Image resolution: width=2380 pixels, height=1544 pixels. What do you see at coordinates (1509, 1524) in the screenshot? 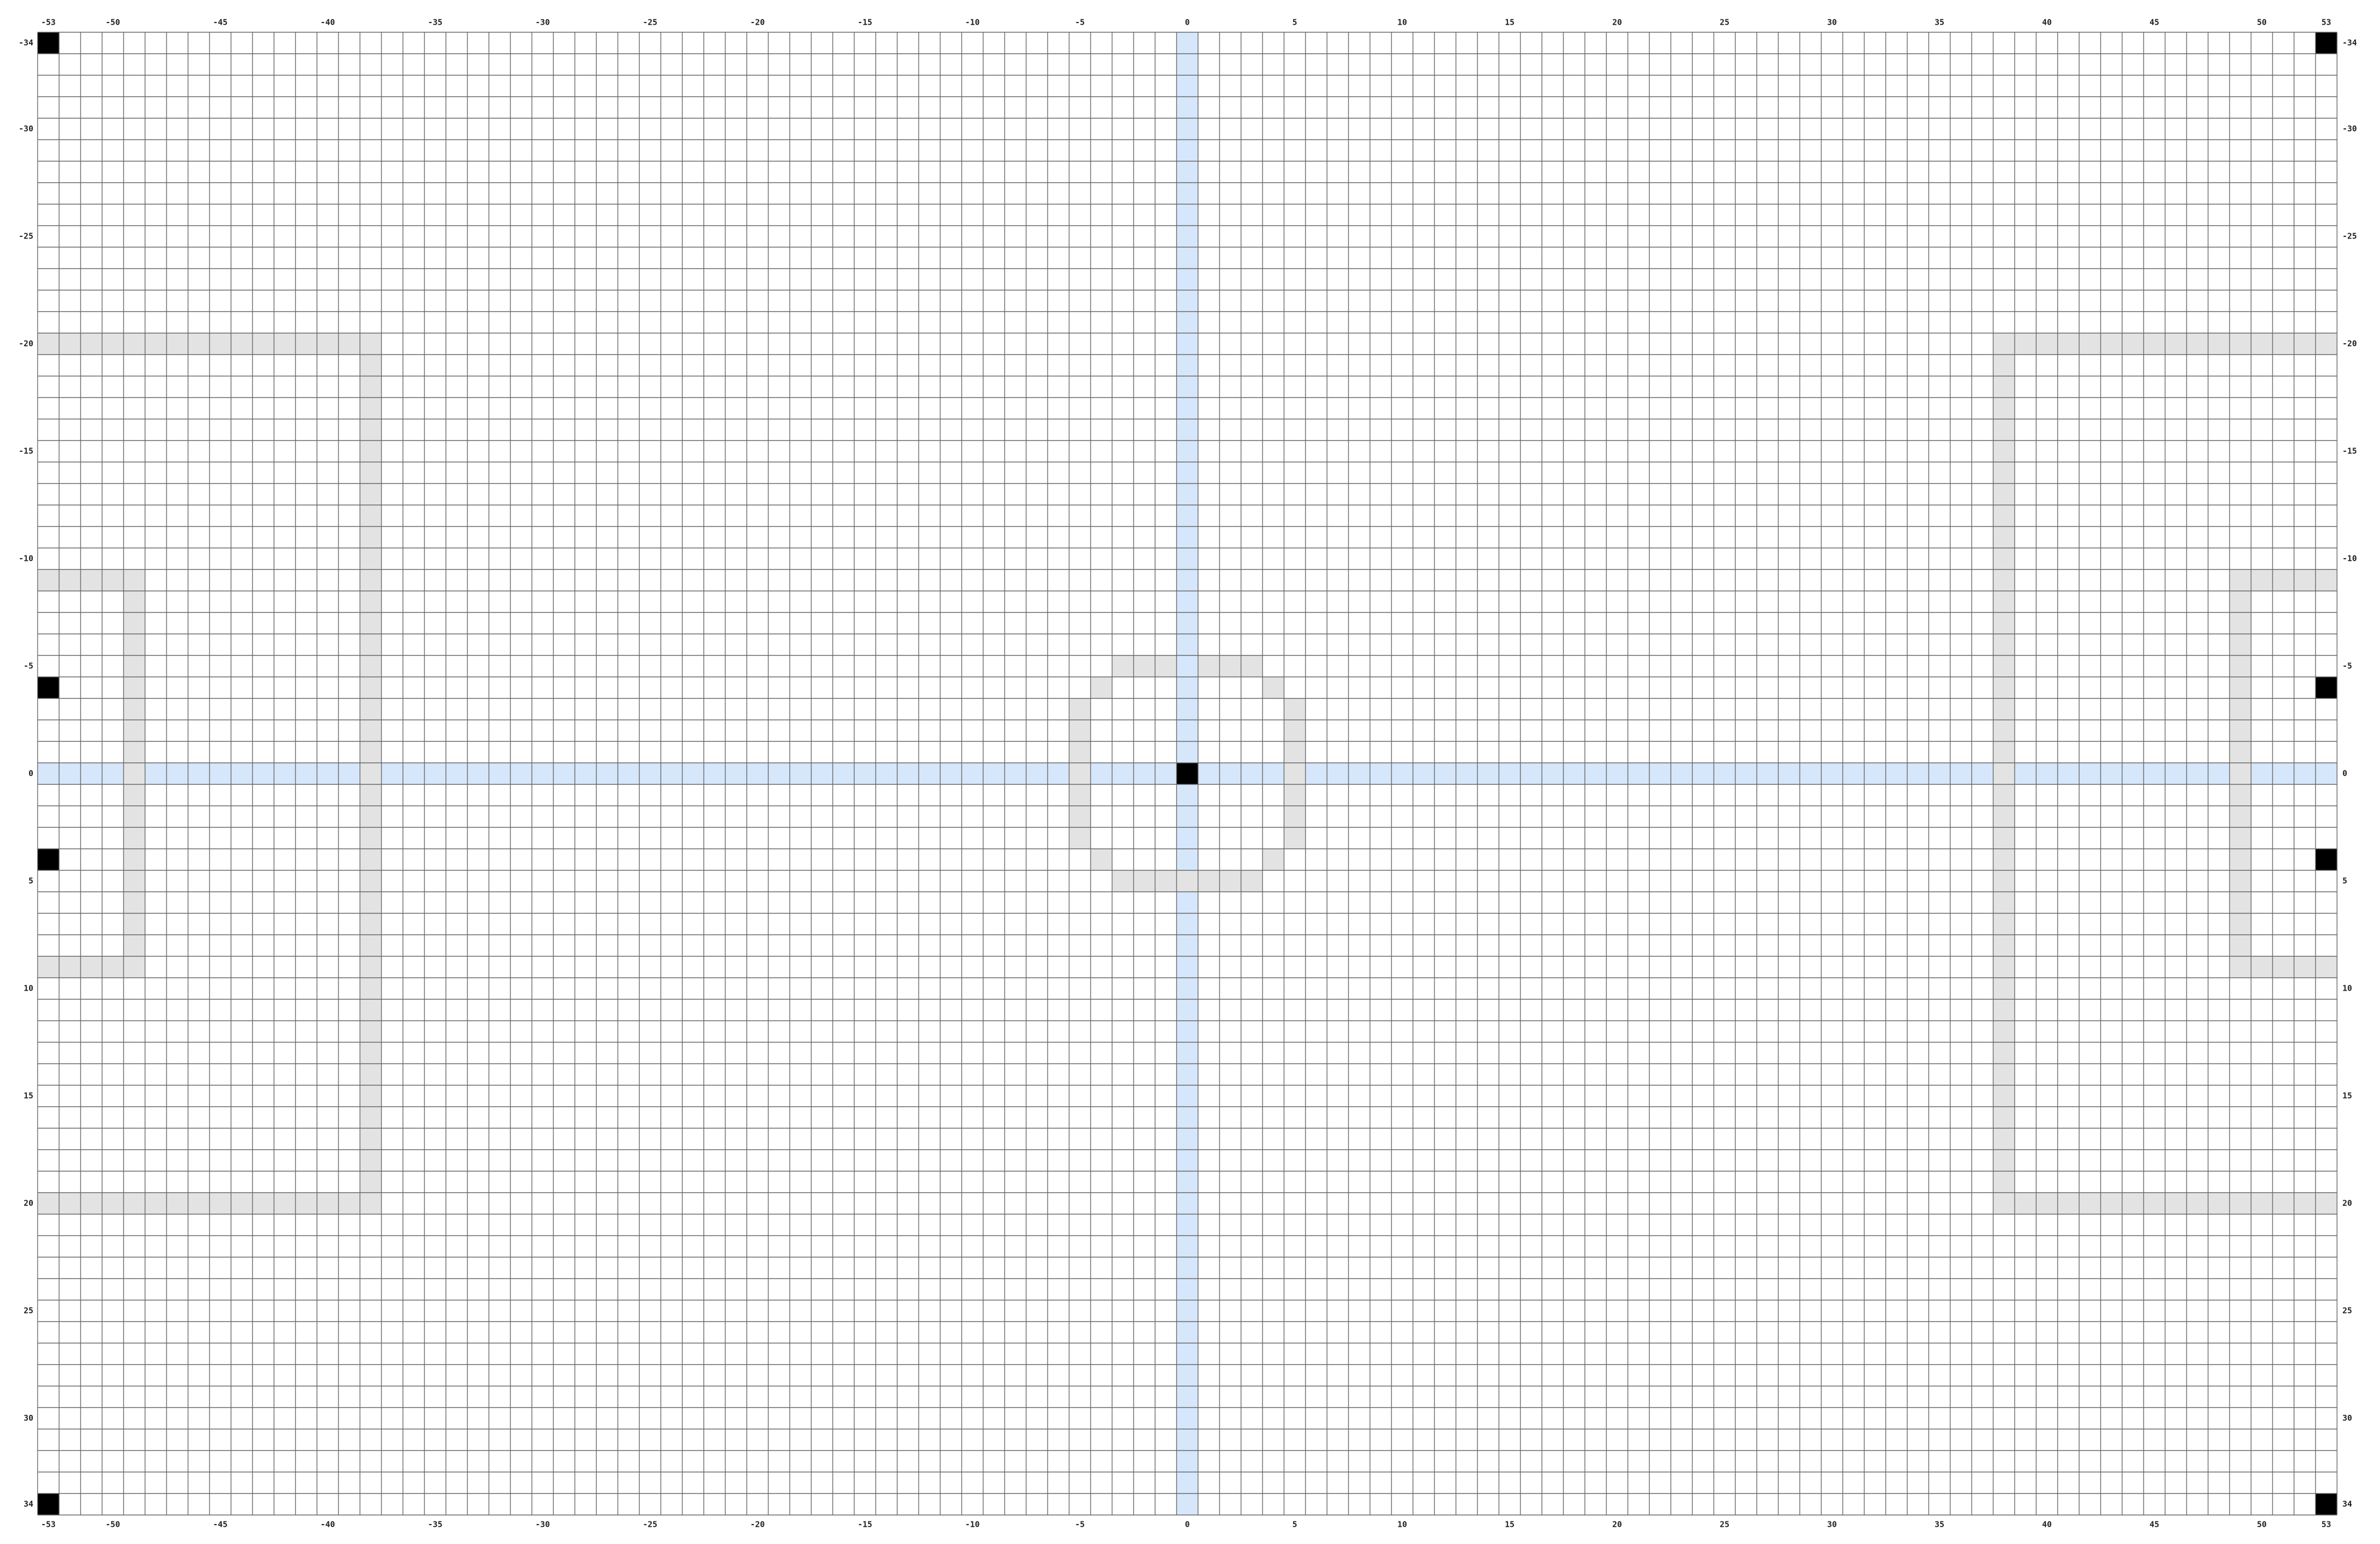
I see `x-tick-label-bottom: 15` at bounding box center [1509, 1524].